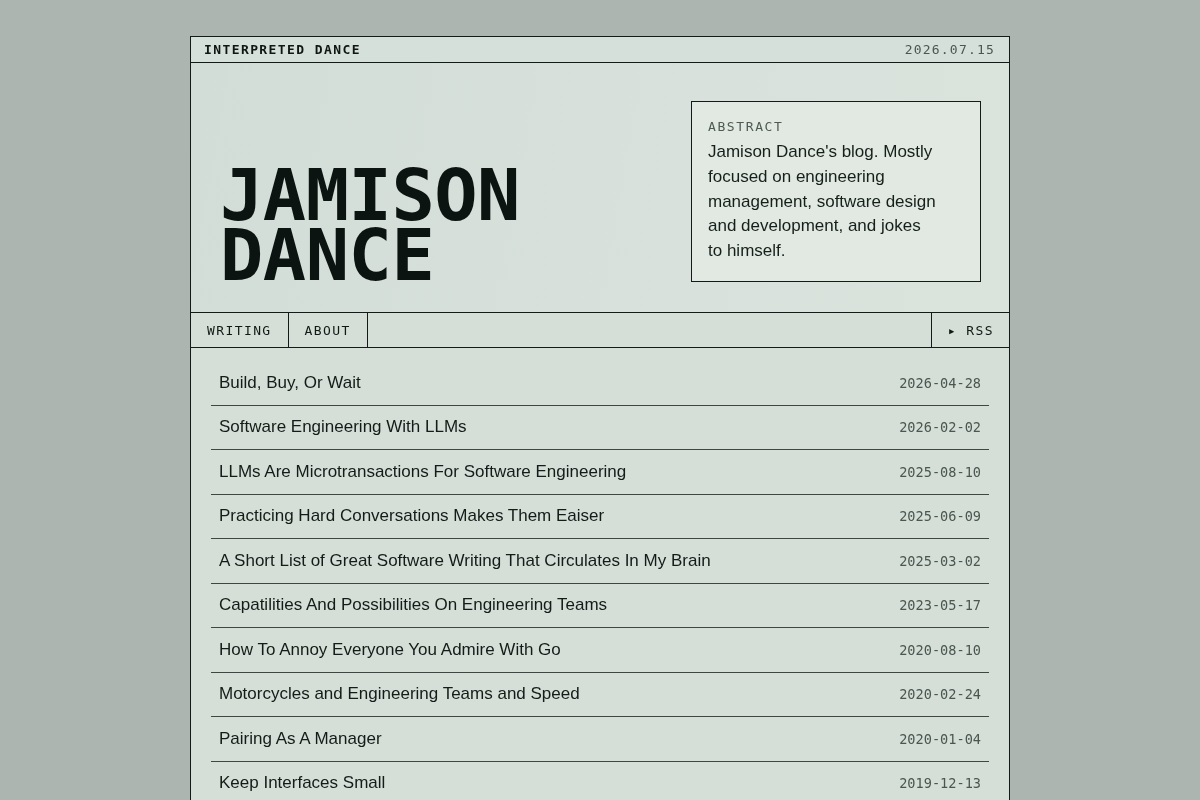 This screenshot has width=1200, height=800. I want to click on post-title-link: LLMs Are Microtransactions For Software Engineering, so click(423, 471).